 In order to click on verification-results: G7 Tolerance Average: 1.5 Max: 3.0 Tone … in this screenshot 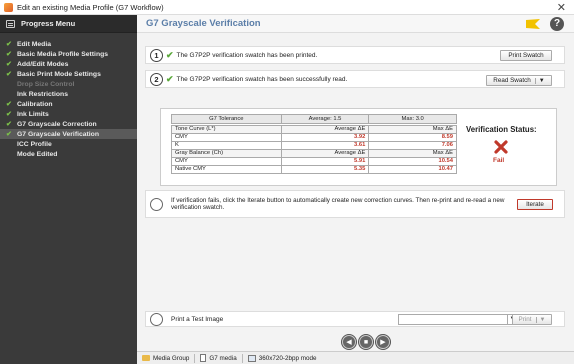, I will do `click(358, 147)`.